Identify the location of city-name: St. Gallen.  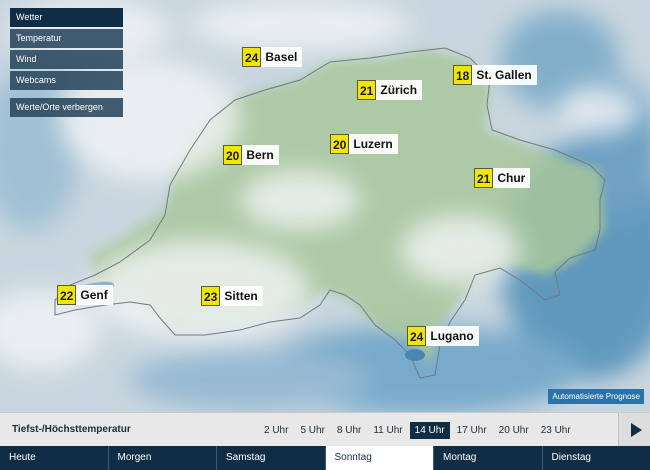
(504, 75).